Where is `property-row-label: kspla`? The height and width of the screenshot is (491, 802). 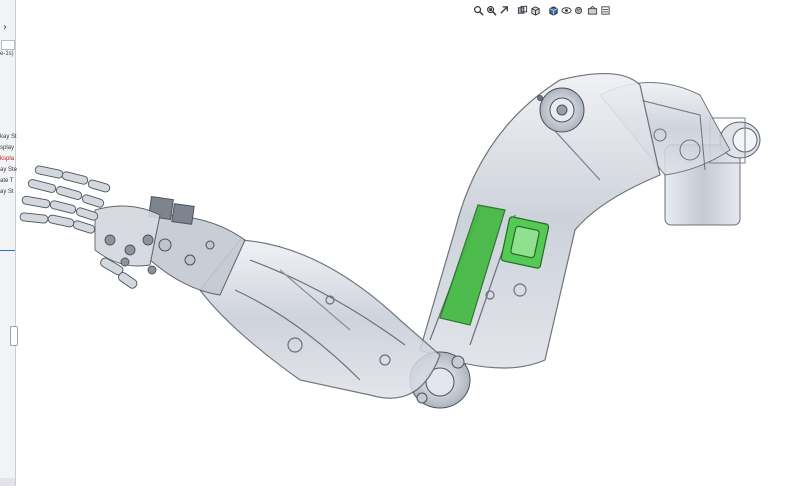
property-row-label: kspla is located at coordinates (7, 159).